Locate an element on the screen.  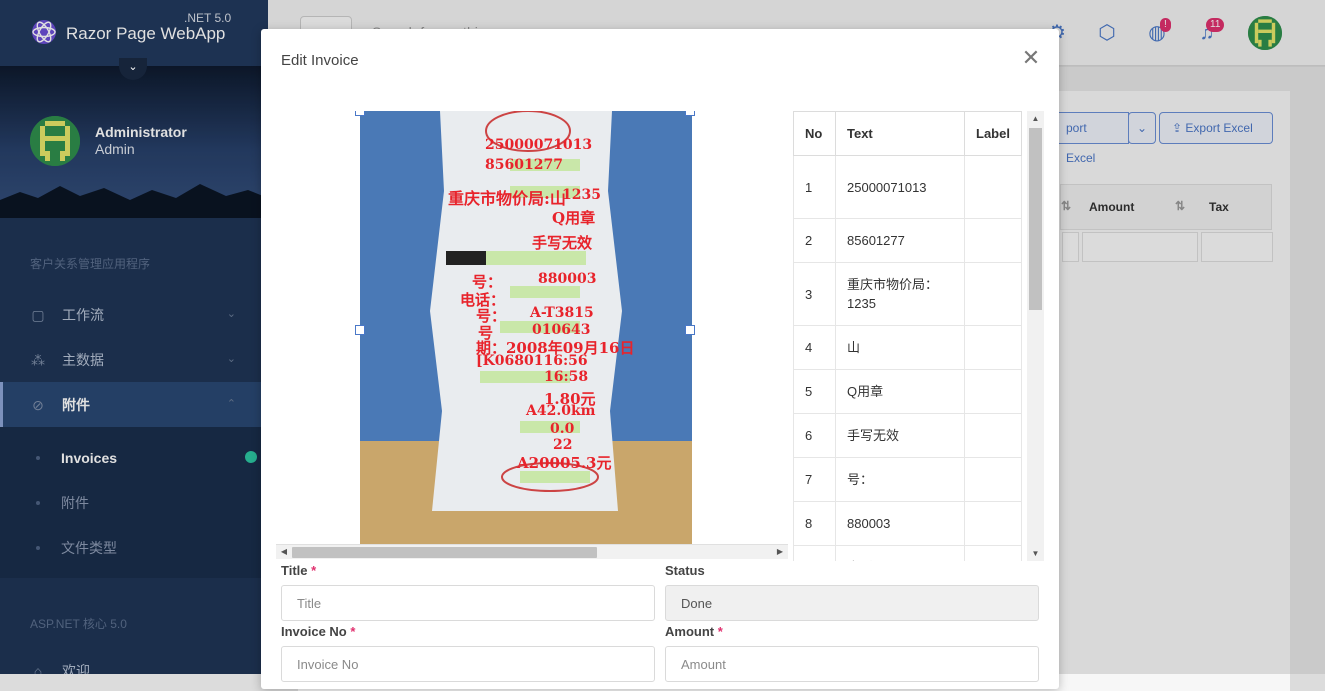
table-row: 4山 is located at coordinates (907, 347).